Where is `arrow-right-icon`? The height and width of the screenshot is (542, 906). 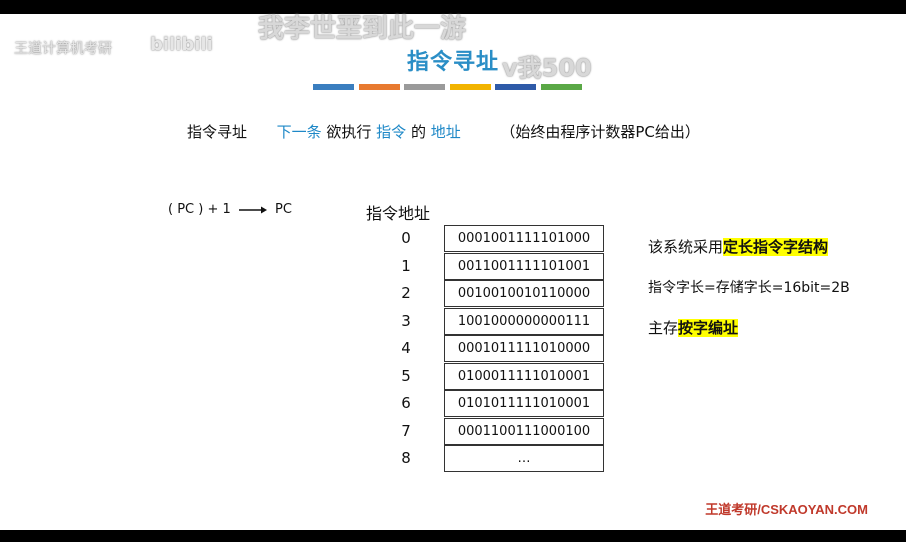
arrow-right-icon is located at coordinates (252, 209).